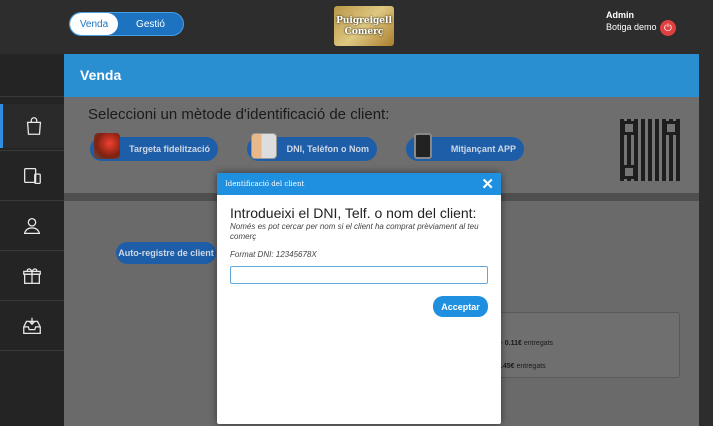 The height and width of the screenshot is (426, 713). I want to click on logo-text-line1: Puigreigell, so click(364, 21).